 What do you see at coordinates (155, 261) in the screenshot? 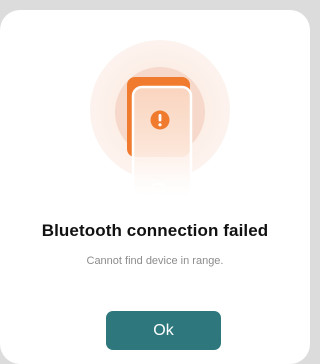
I see `dialog-message: Cannot find device in range.` at bounding box center [155, 261].